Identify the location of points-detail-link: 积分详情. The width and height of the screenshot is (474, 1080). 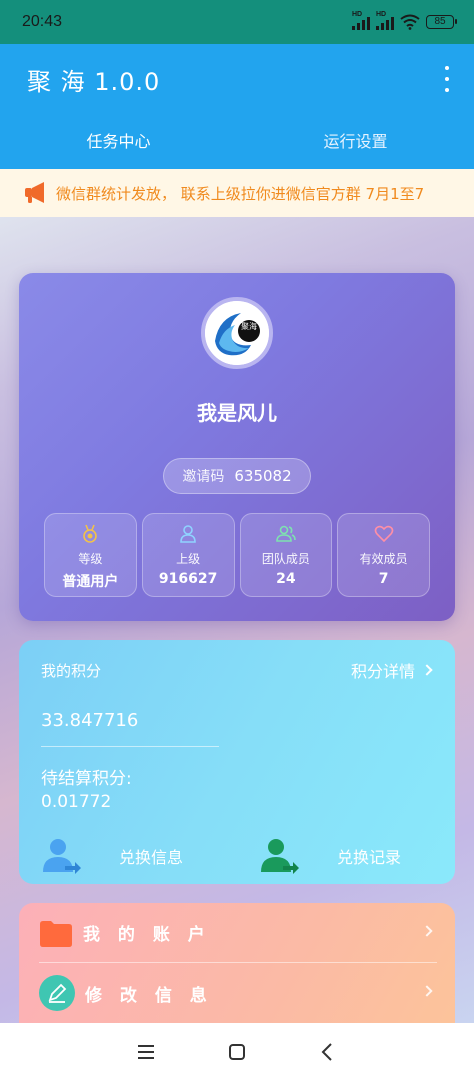
(391, 670).